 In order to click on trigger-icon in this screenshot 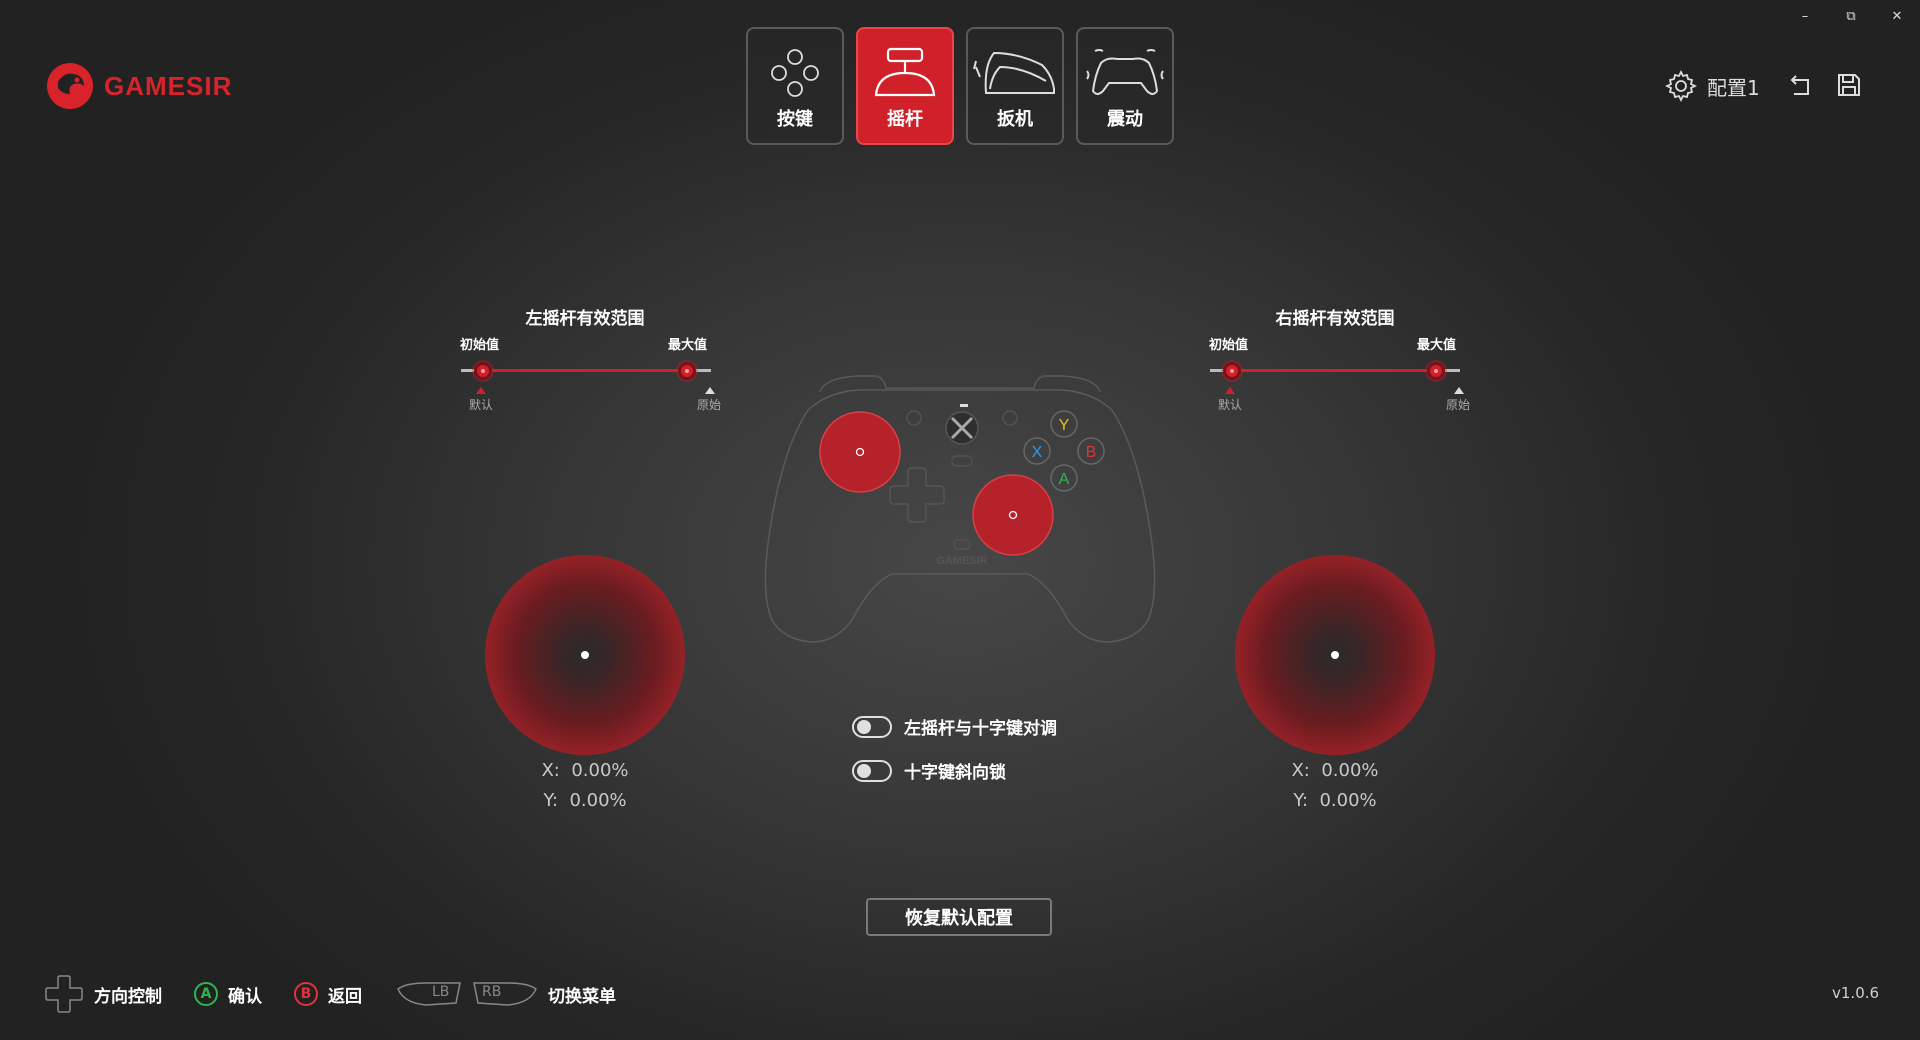, I will do `click(1015, 73)`.